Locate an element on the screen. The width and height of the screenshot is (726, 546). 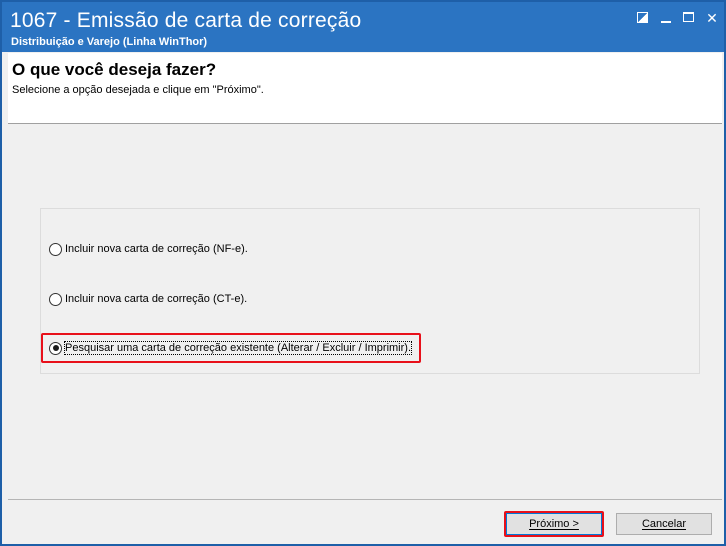
option-label: Incluir nova carta de correção (CT-e). is located at coordinates (156, 299).